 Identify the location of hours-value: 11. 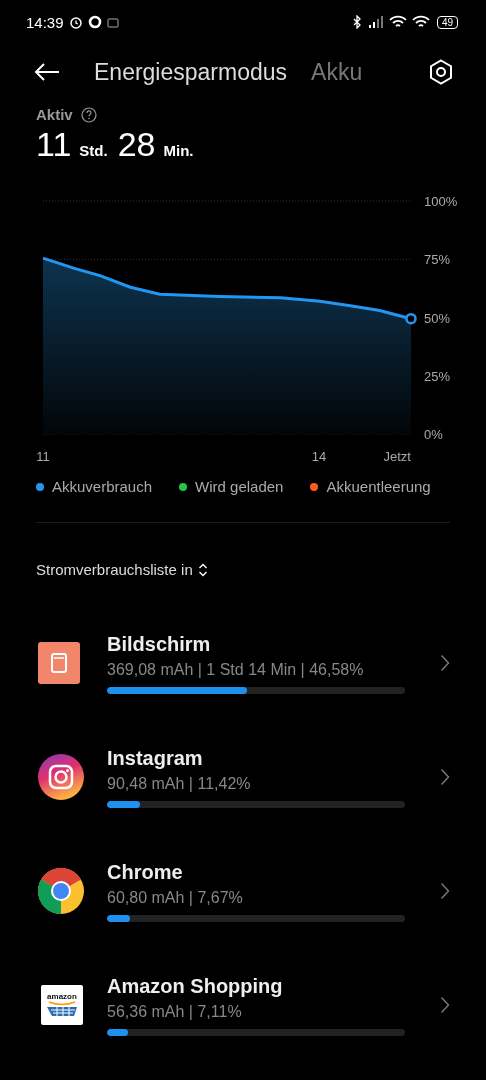
(54, 144).